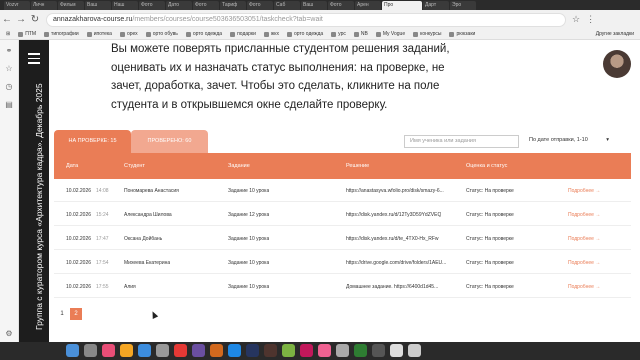 The height and width of the screenshot is (360, 640). Describe the element at coordinates (27, 34) in the screenshot. I see `bookmark-item: ПТМ` at that location.